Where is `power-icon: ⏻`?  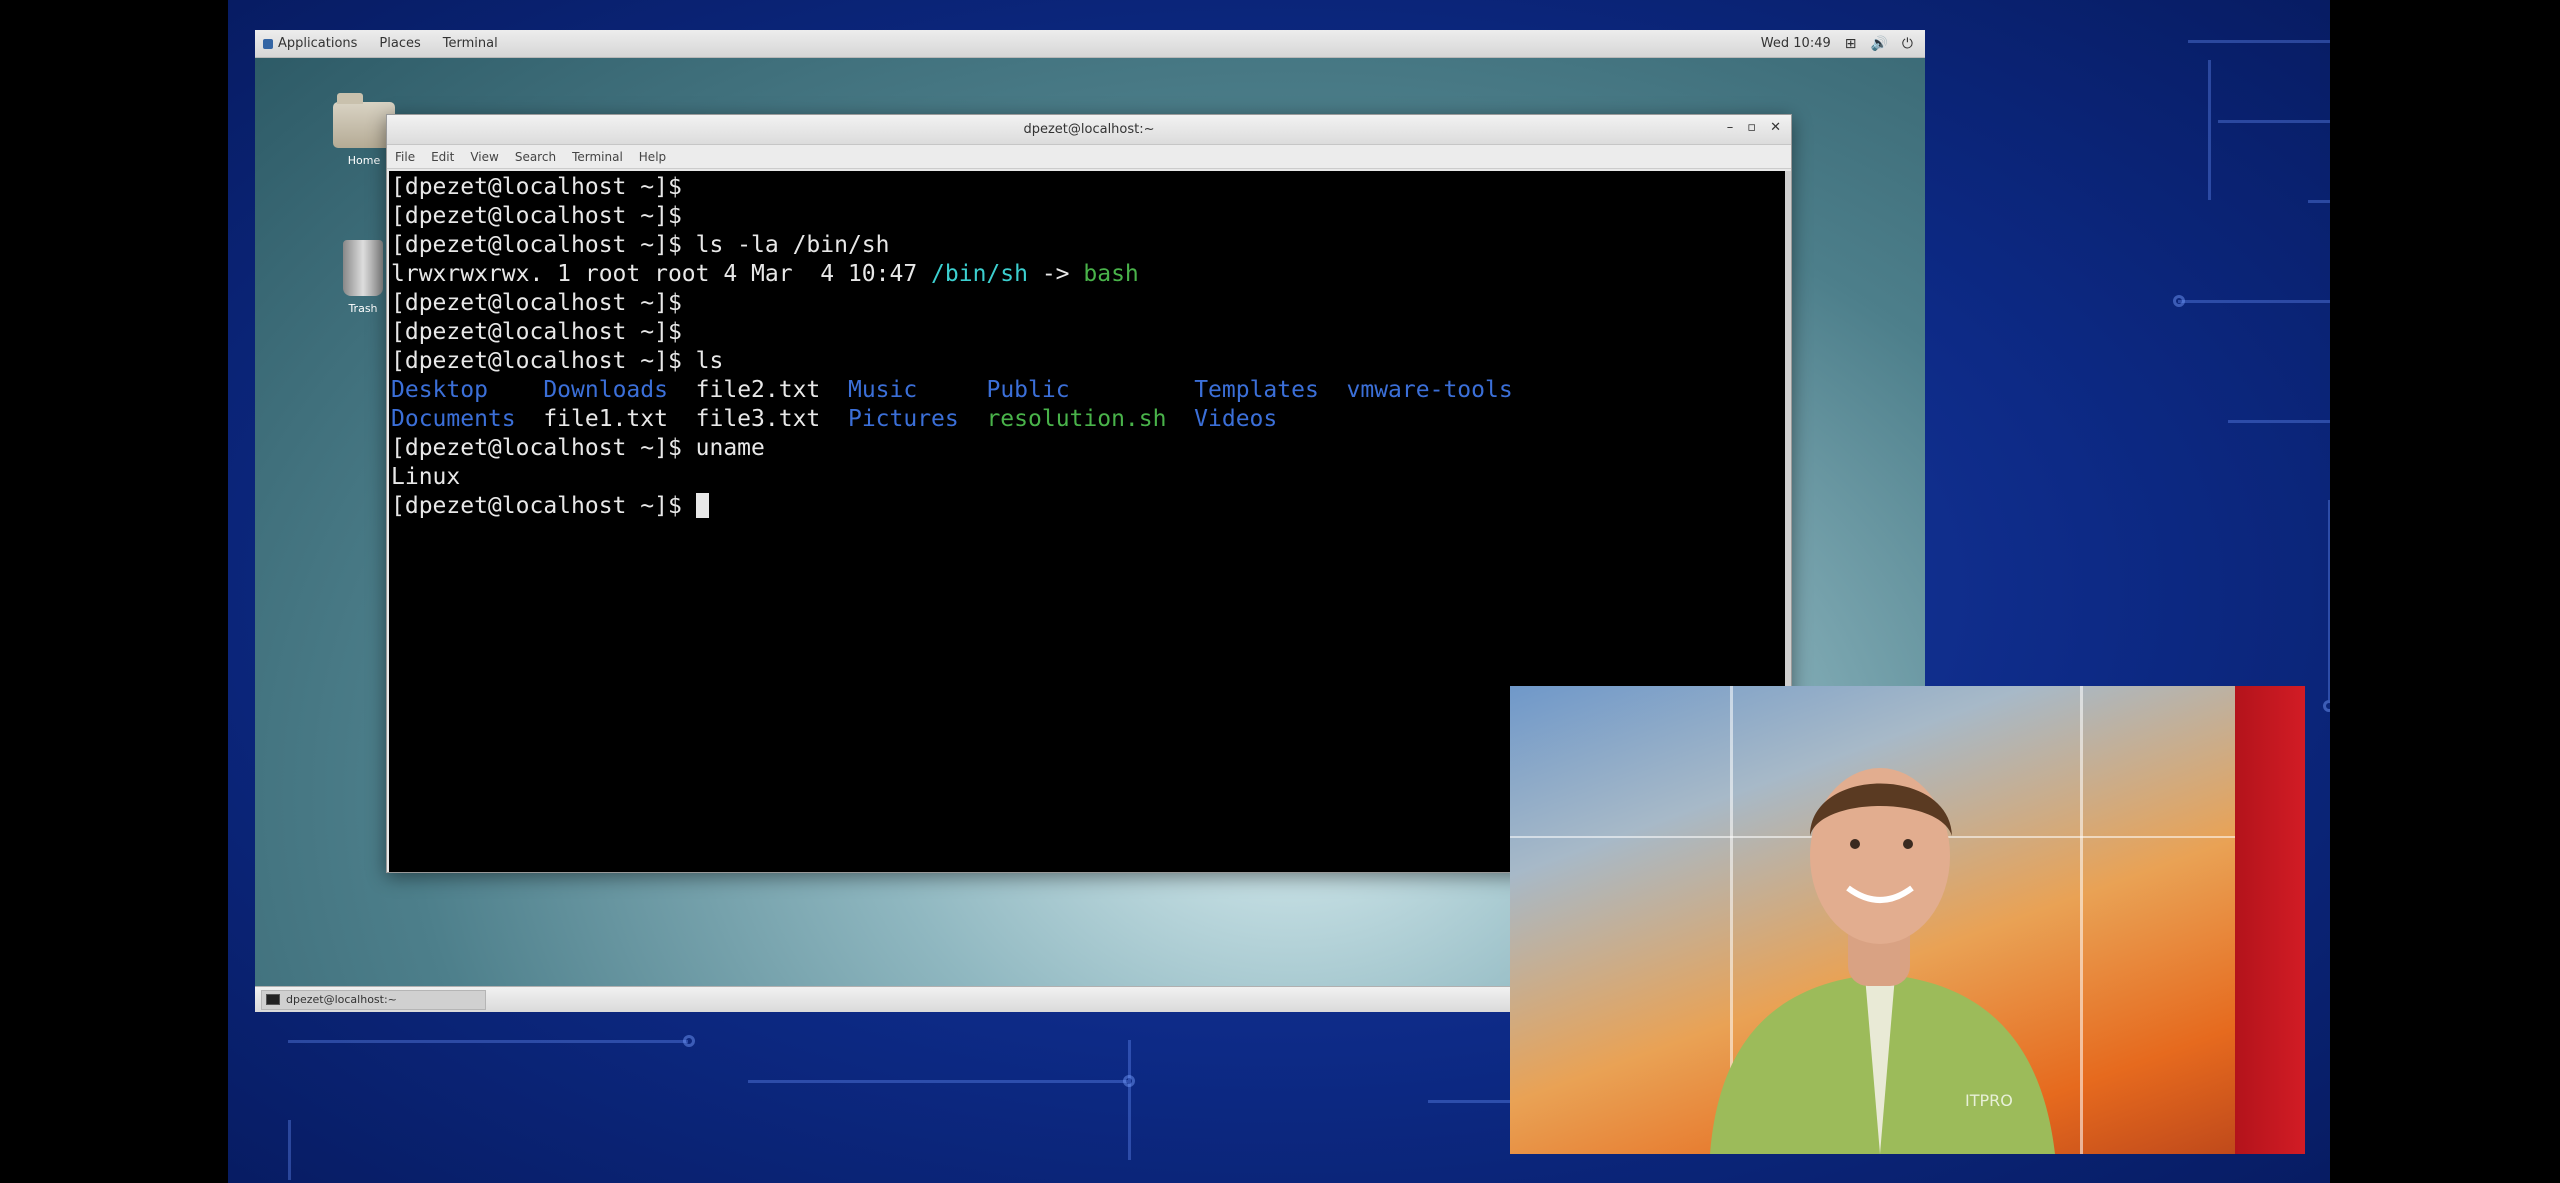 power-icon: ⏻ is located at coordinates (1907, 44).